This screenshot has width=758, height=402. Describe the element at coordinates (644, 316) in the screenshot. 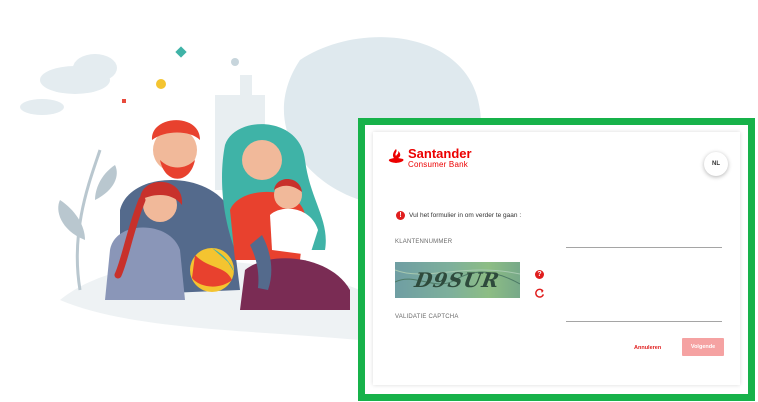

I see `captcha-input` at that location.